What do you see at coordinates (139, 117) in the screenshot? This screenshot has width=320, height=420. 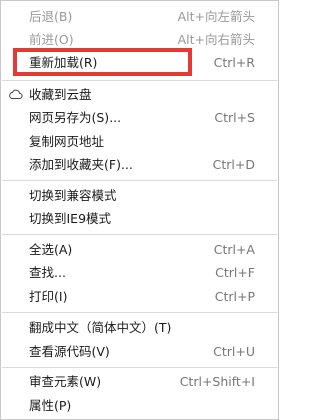 I see `menu-item-save-page-as: 网页另存为(S)... Ctrl+S` at bounding box center [139, 117].